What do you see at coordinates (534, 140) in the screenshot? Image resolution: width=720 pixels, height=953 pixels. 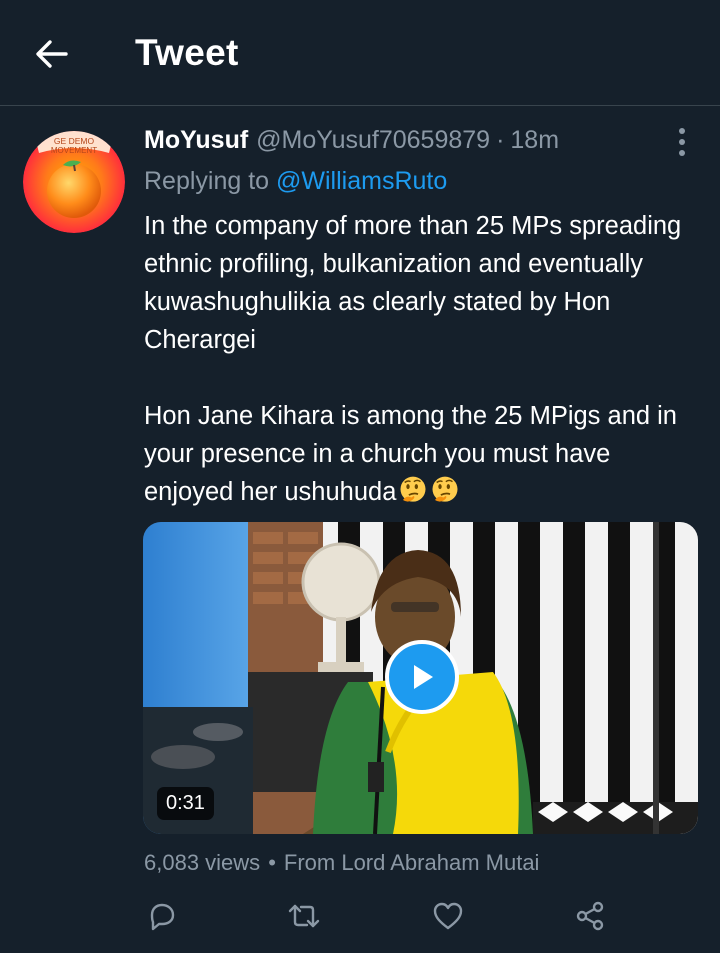 I see `tweet-time: 18m` at bounding box center [534, 140].